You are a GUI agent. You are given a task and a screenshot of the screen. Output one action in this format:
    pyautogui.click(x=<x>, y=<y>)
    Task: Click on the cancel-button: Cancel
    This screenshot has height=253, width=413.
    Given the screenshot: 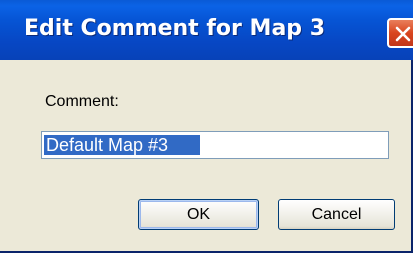 What is the action you would take?
    pyautogui.click(x=336, y=214)
    